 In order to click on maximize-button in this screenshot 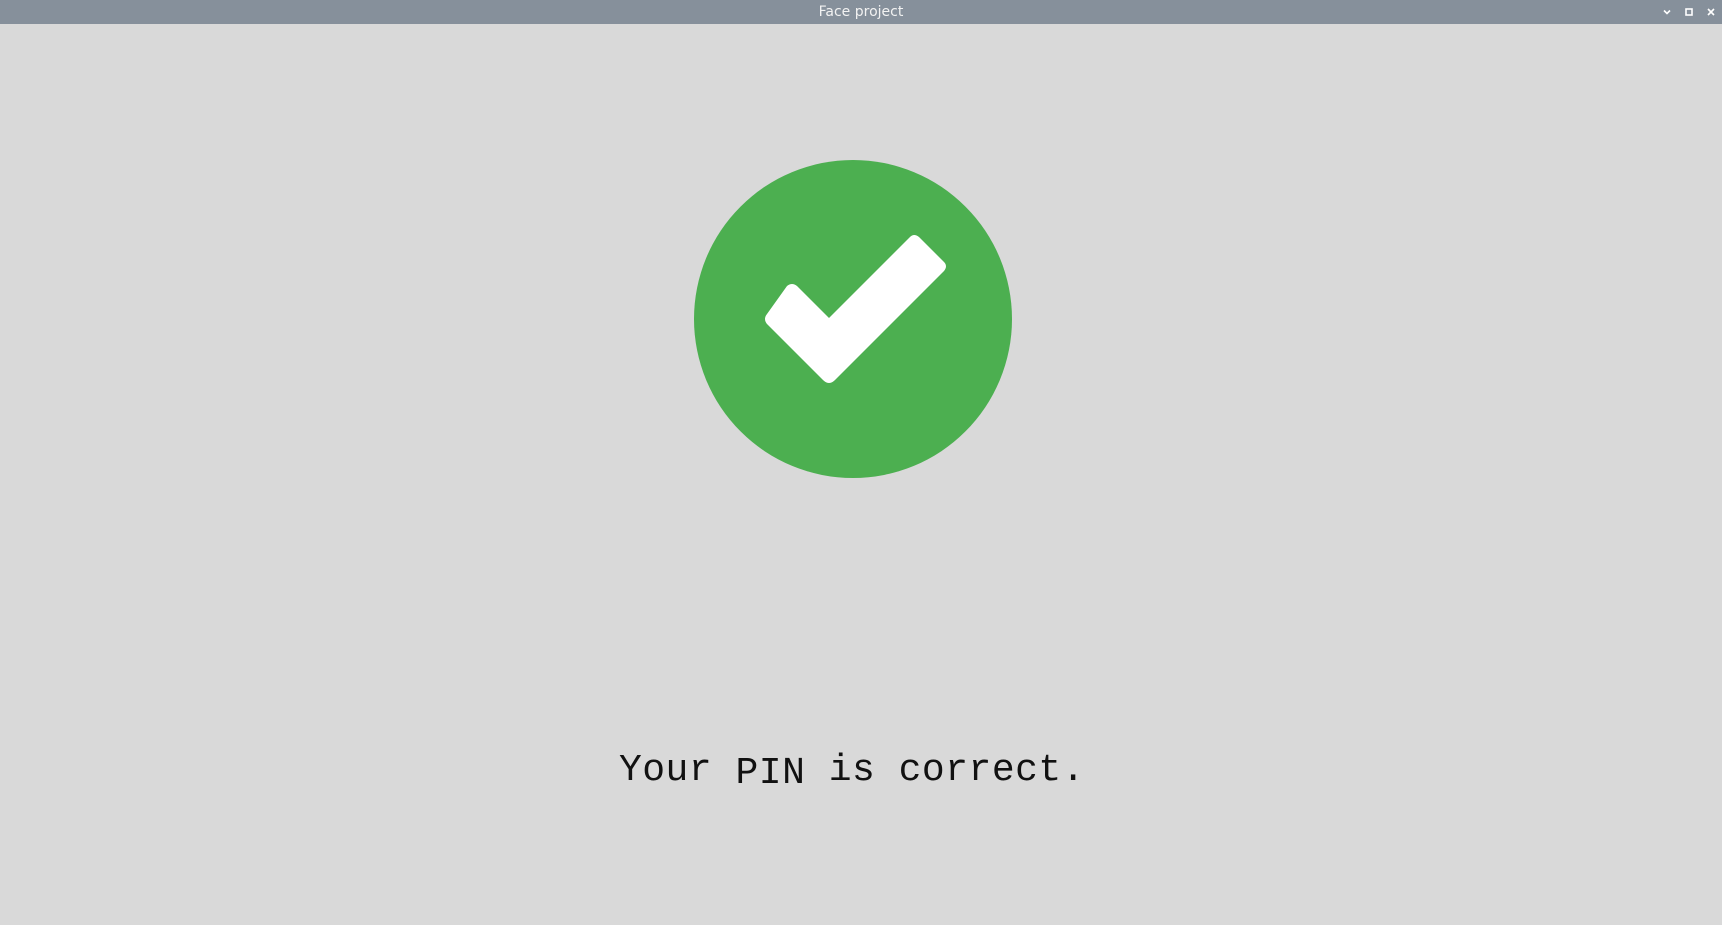, I will do `click(1689, 12)`.